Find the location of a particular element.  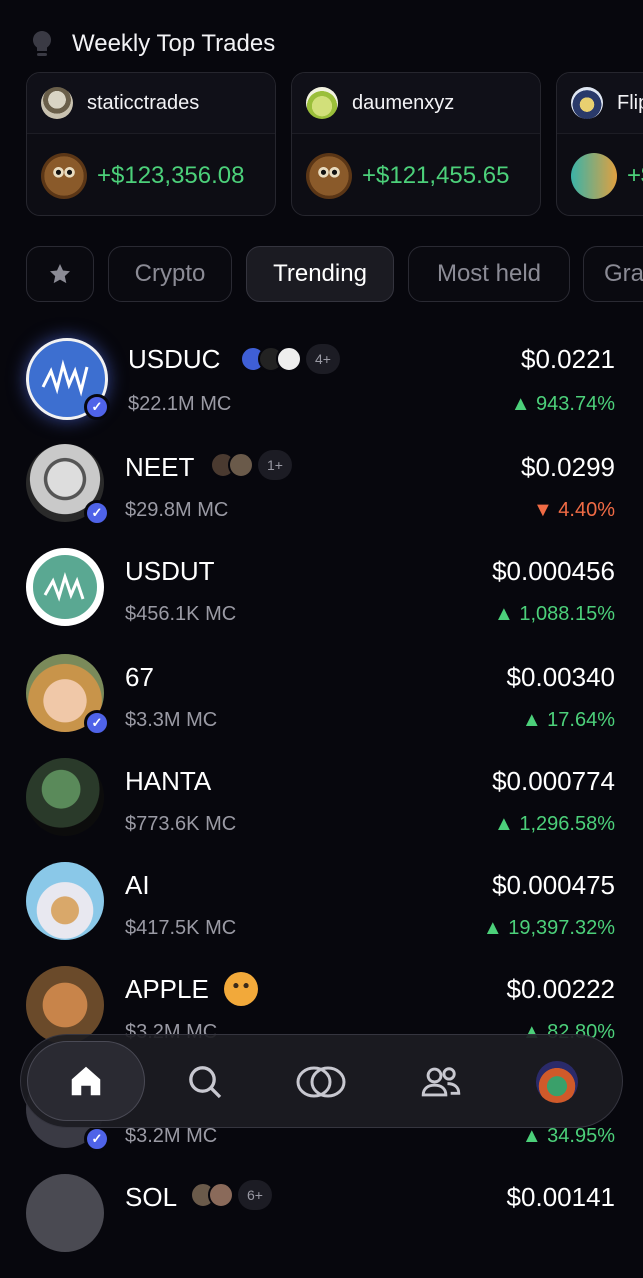

token-row: USDUT $456.1K MC $0.000456 ▲ 1,088.15% is located at coordinates (321, 600).